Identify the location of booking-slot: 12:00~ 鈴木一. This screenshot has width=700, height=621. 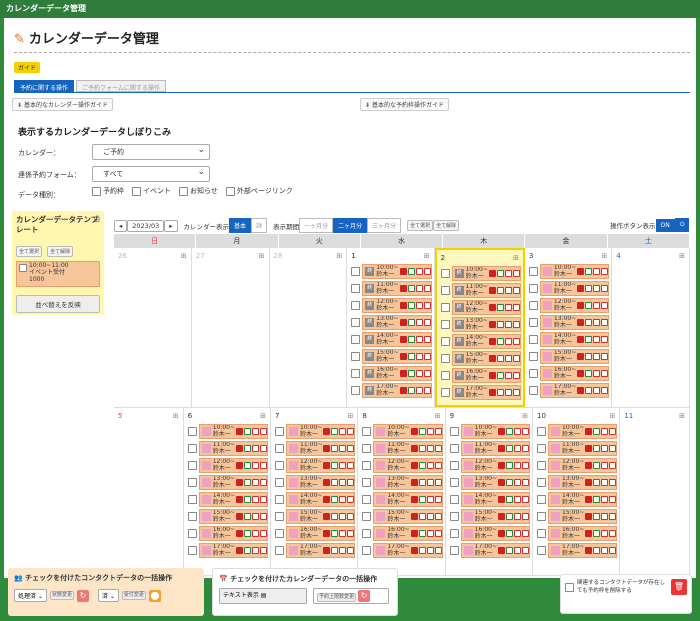
(228, 466).